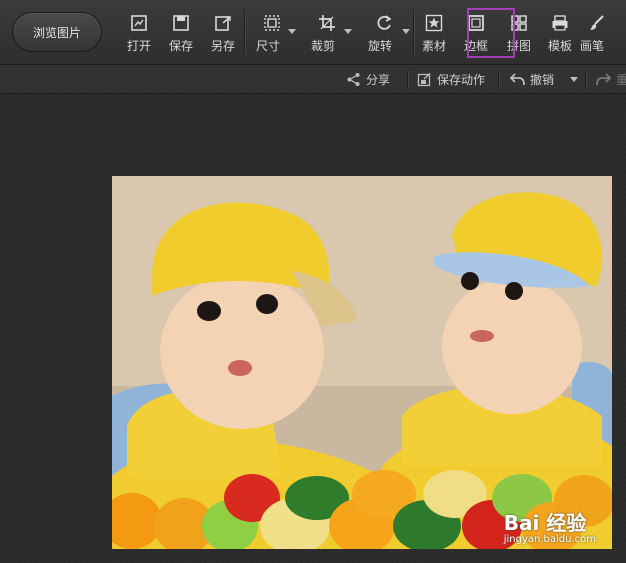 The height and width of the screenshot is (563, 626). I want to click on share-button: 分享, so click(368, 79).